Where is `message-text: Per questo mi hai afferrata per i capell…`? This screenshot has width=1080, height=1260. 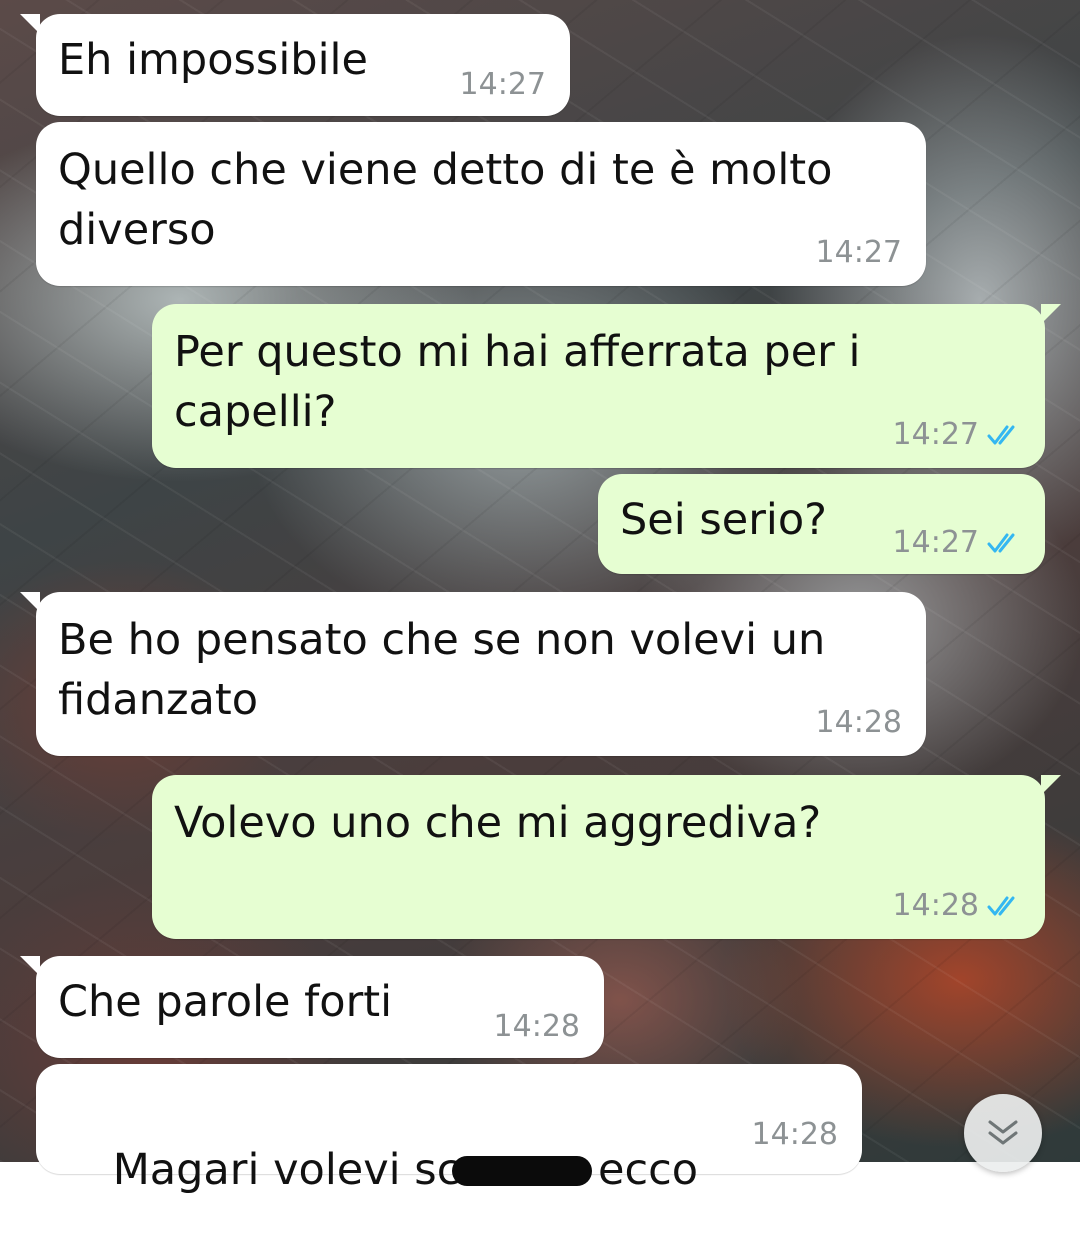 message-text: Per questo mi hai afferrata per i capell… is located at coordinates (517, 382).